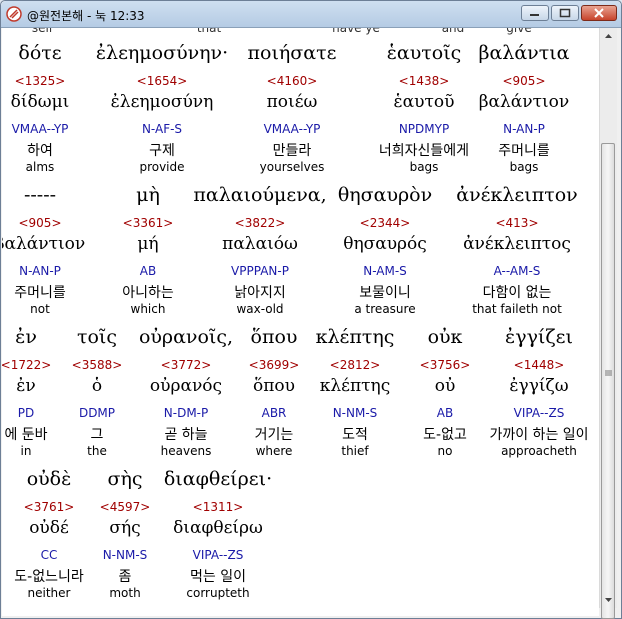 Image resolution: width=622 pixels, height=619 pixels. Describe the element at coordinates (162, 81) in the screenshot. I see `strong-number: <1654>` at that location.